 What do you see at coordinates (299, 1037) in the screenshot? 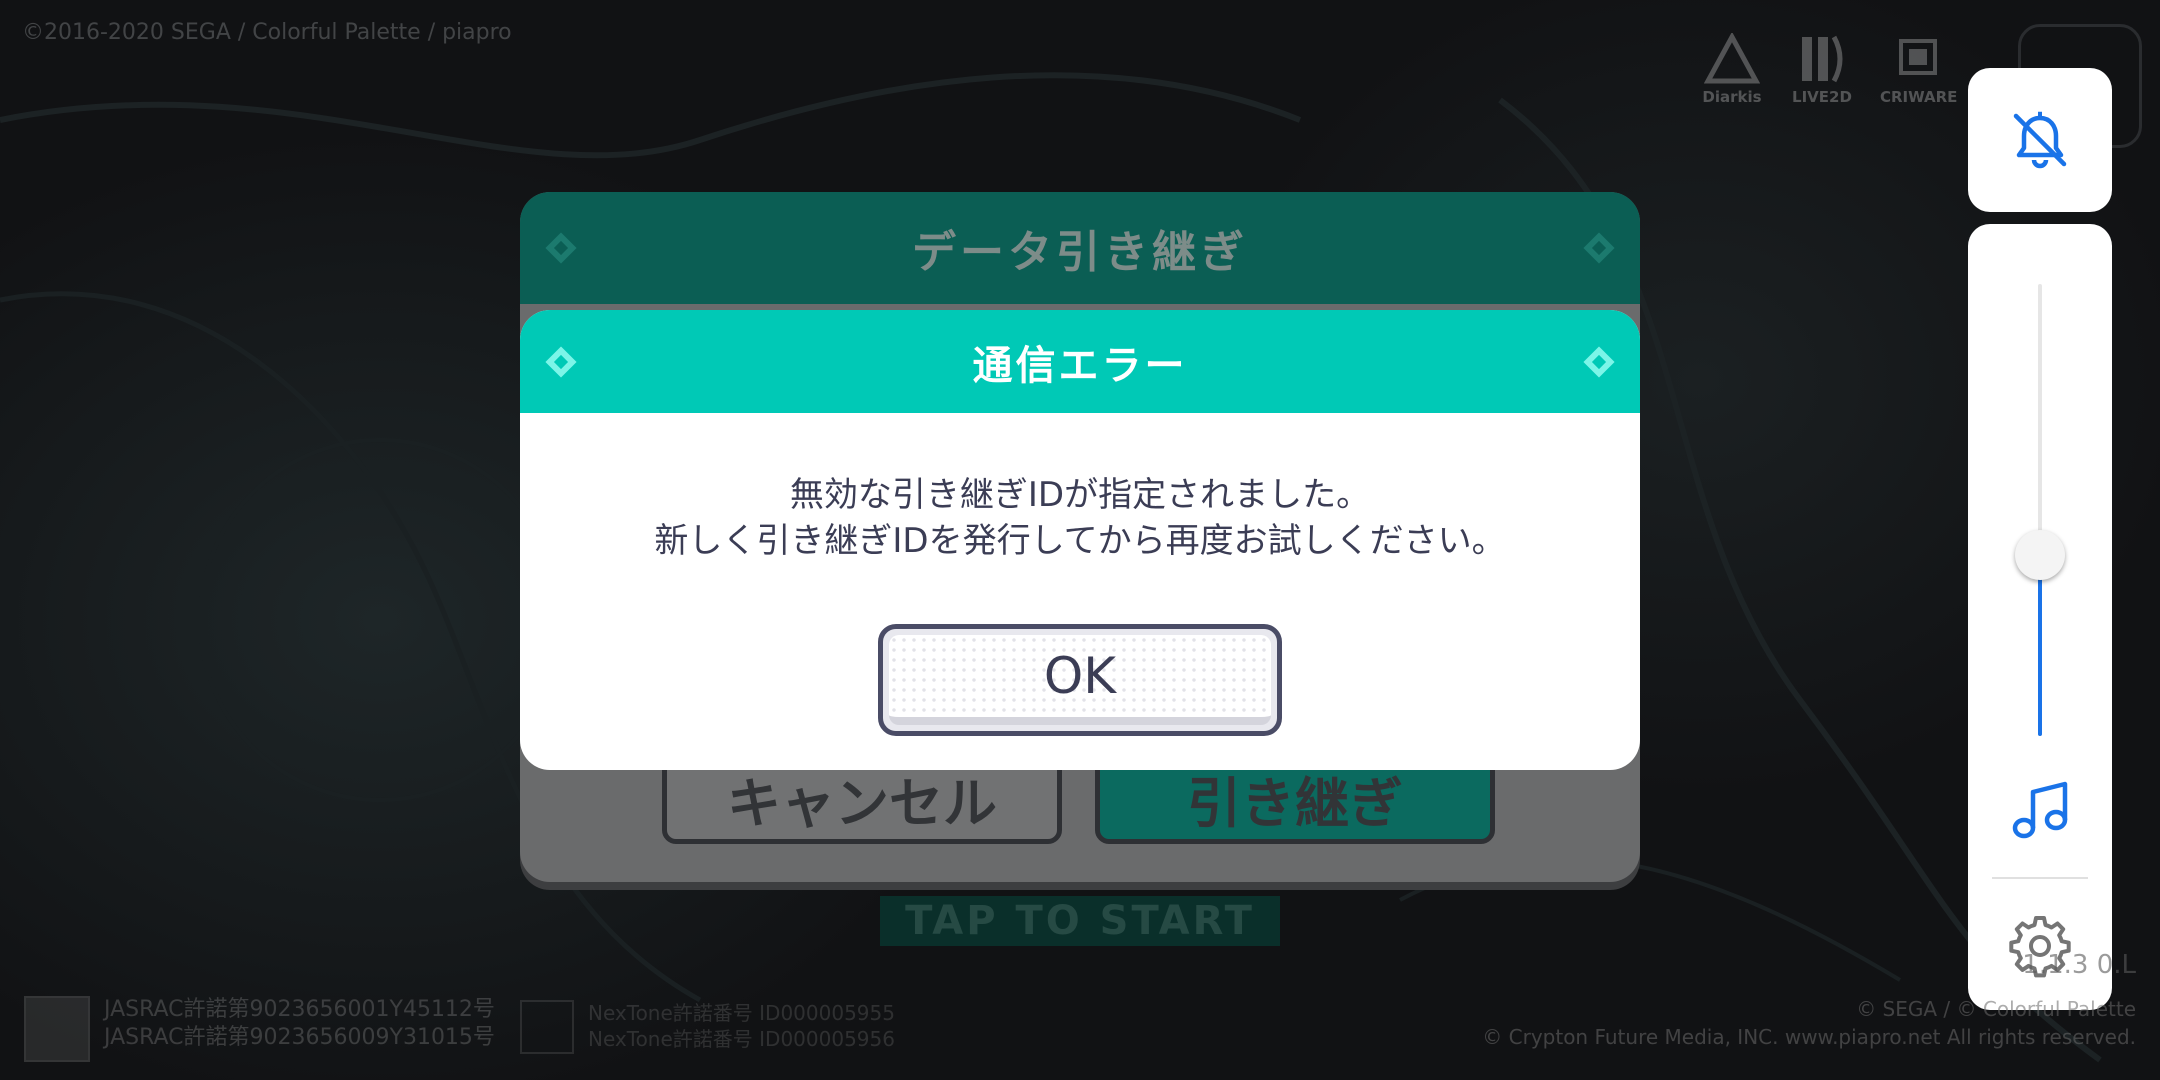
I see `jasrac-line-2: JASRAC許諾第9023656009Y31015号` at bounding box center [299, 1037].